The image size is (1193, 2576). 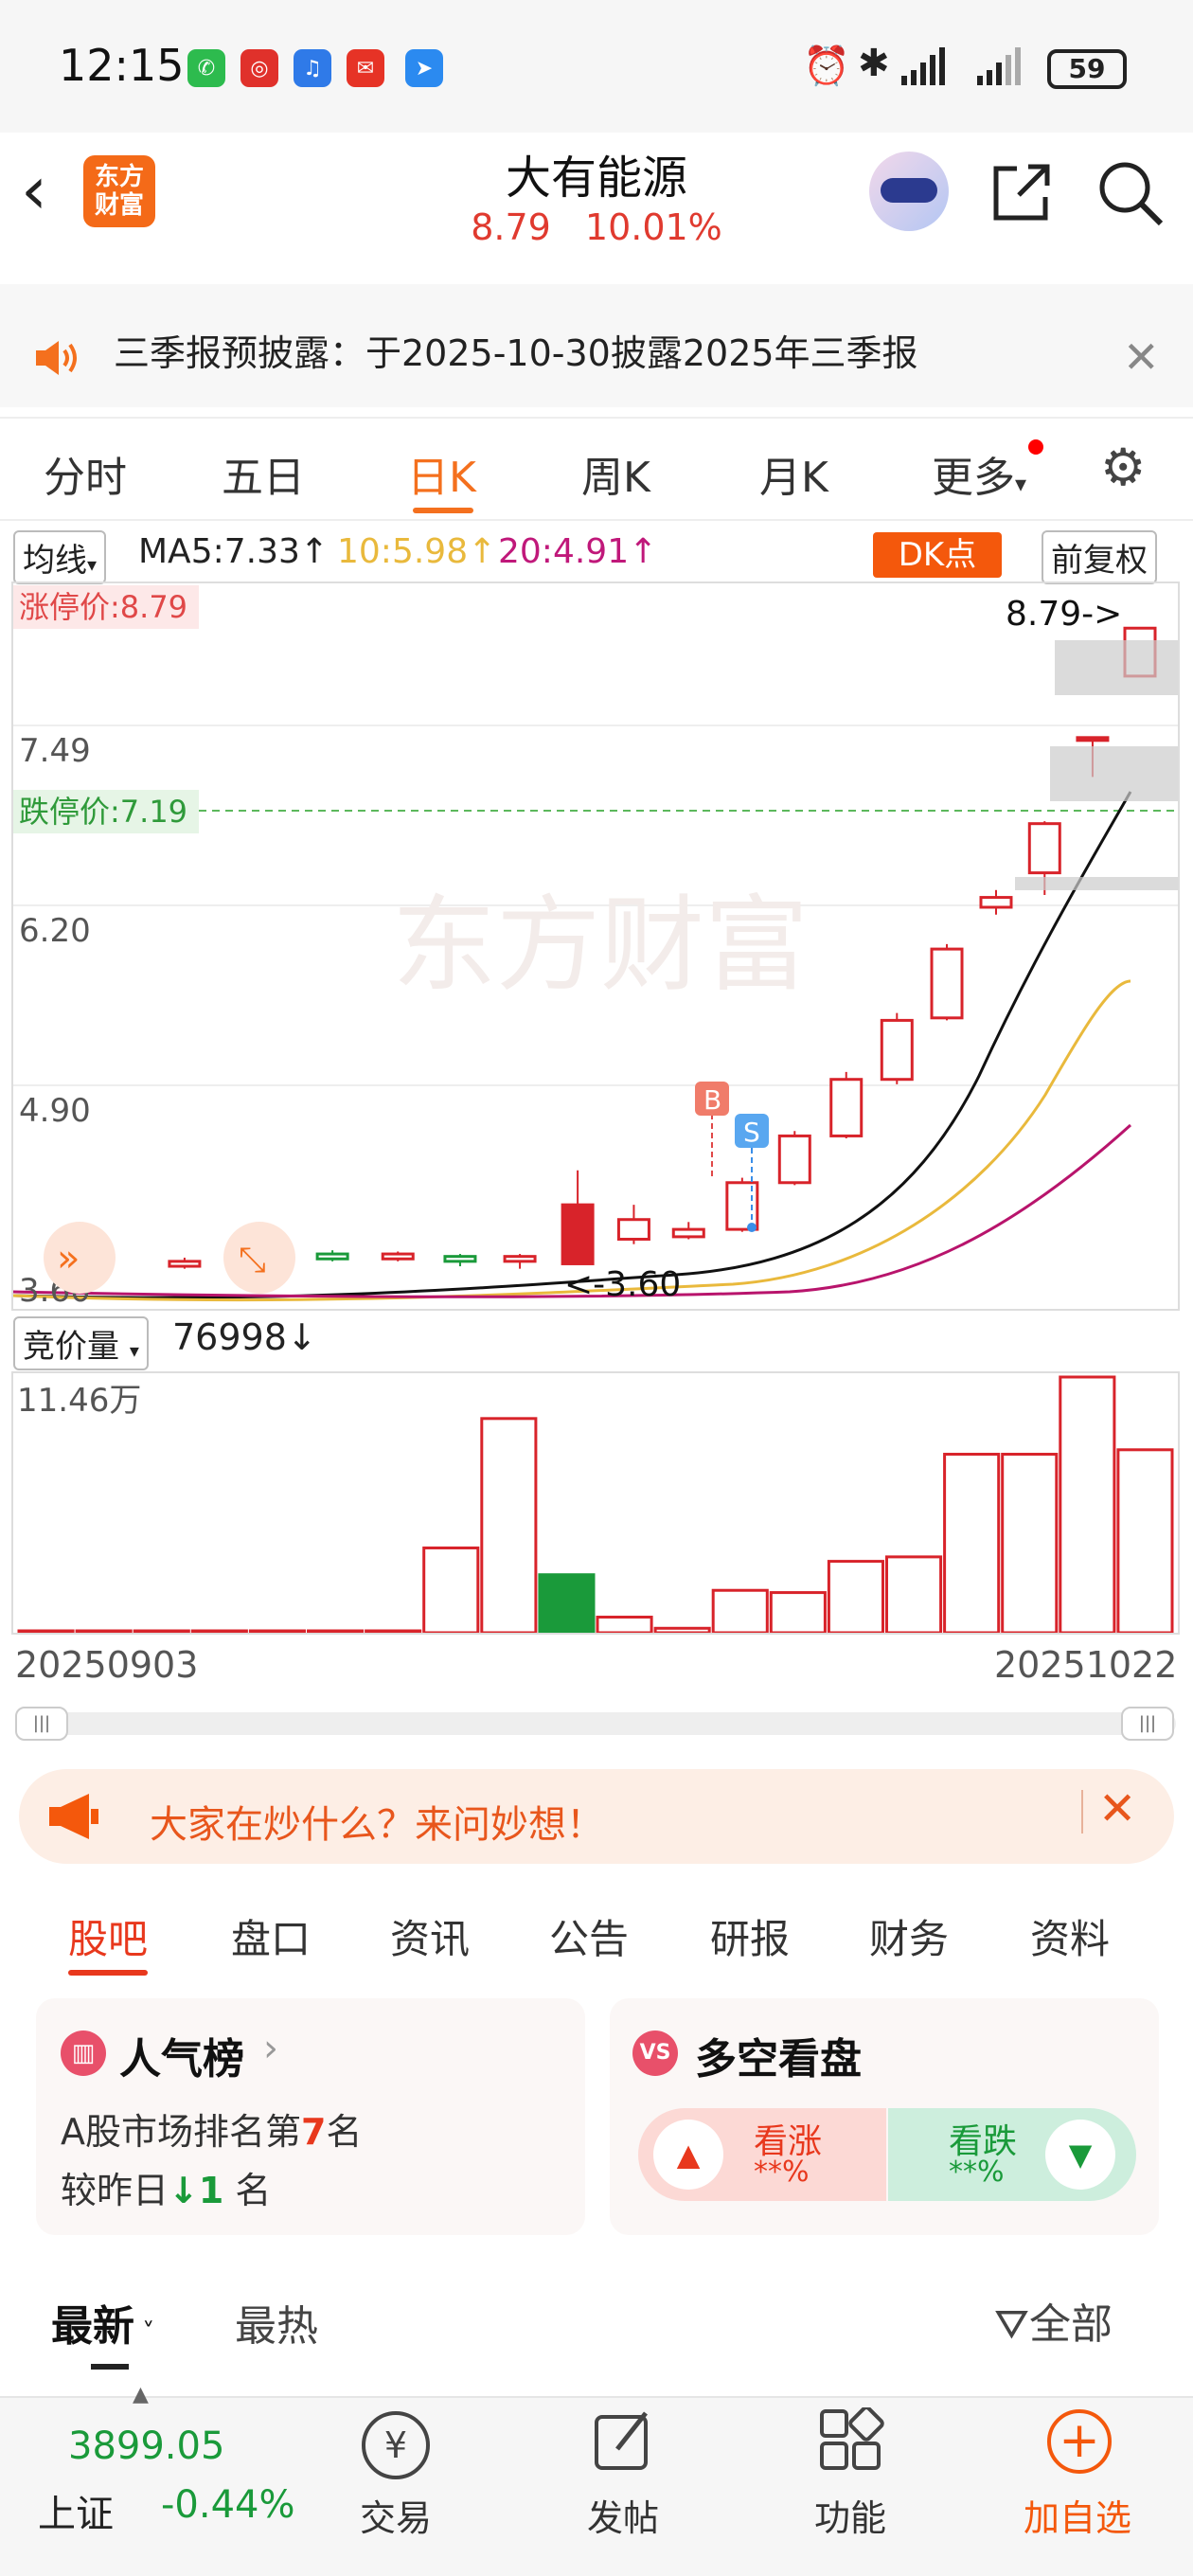 I want to click on share-icon, so click(x=1021, y=192).